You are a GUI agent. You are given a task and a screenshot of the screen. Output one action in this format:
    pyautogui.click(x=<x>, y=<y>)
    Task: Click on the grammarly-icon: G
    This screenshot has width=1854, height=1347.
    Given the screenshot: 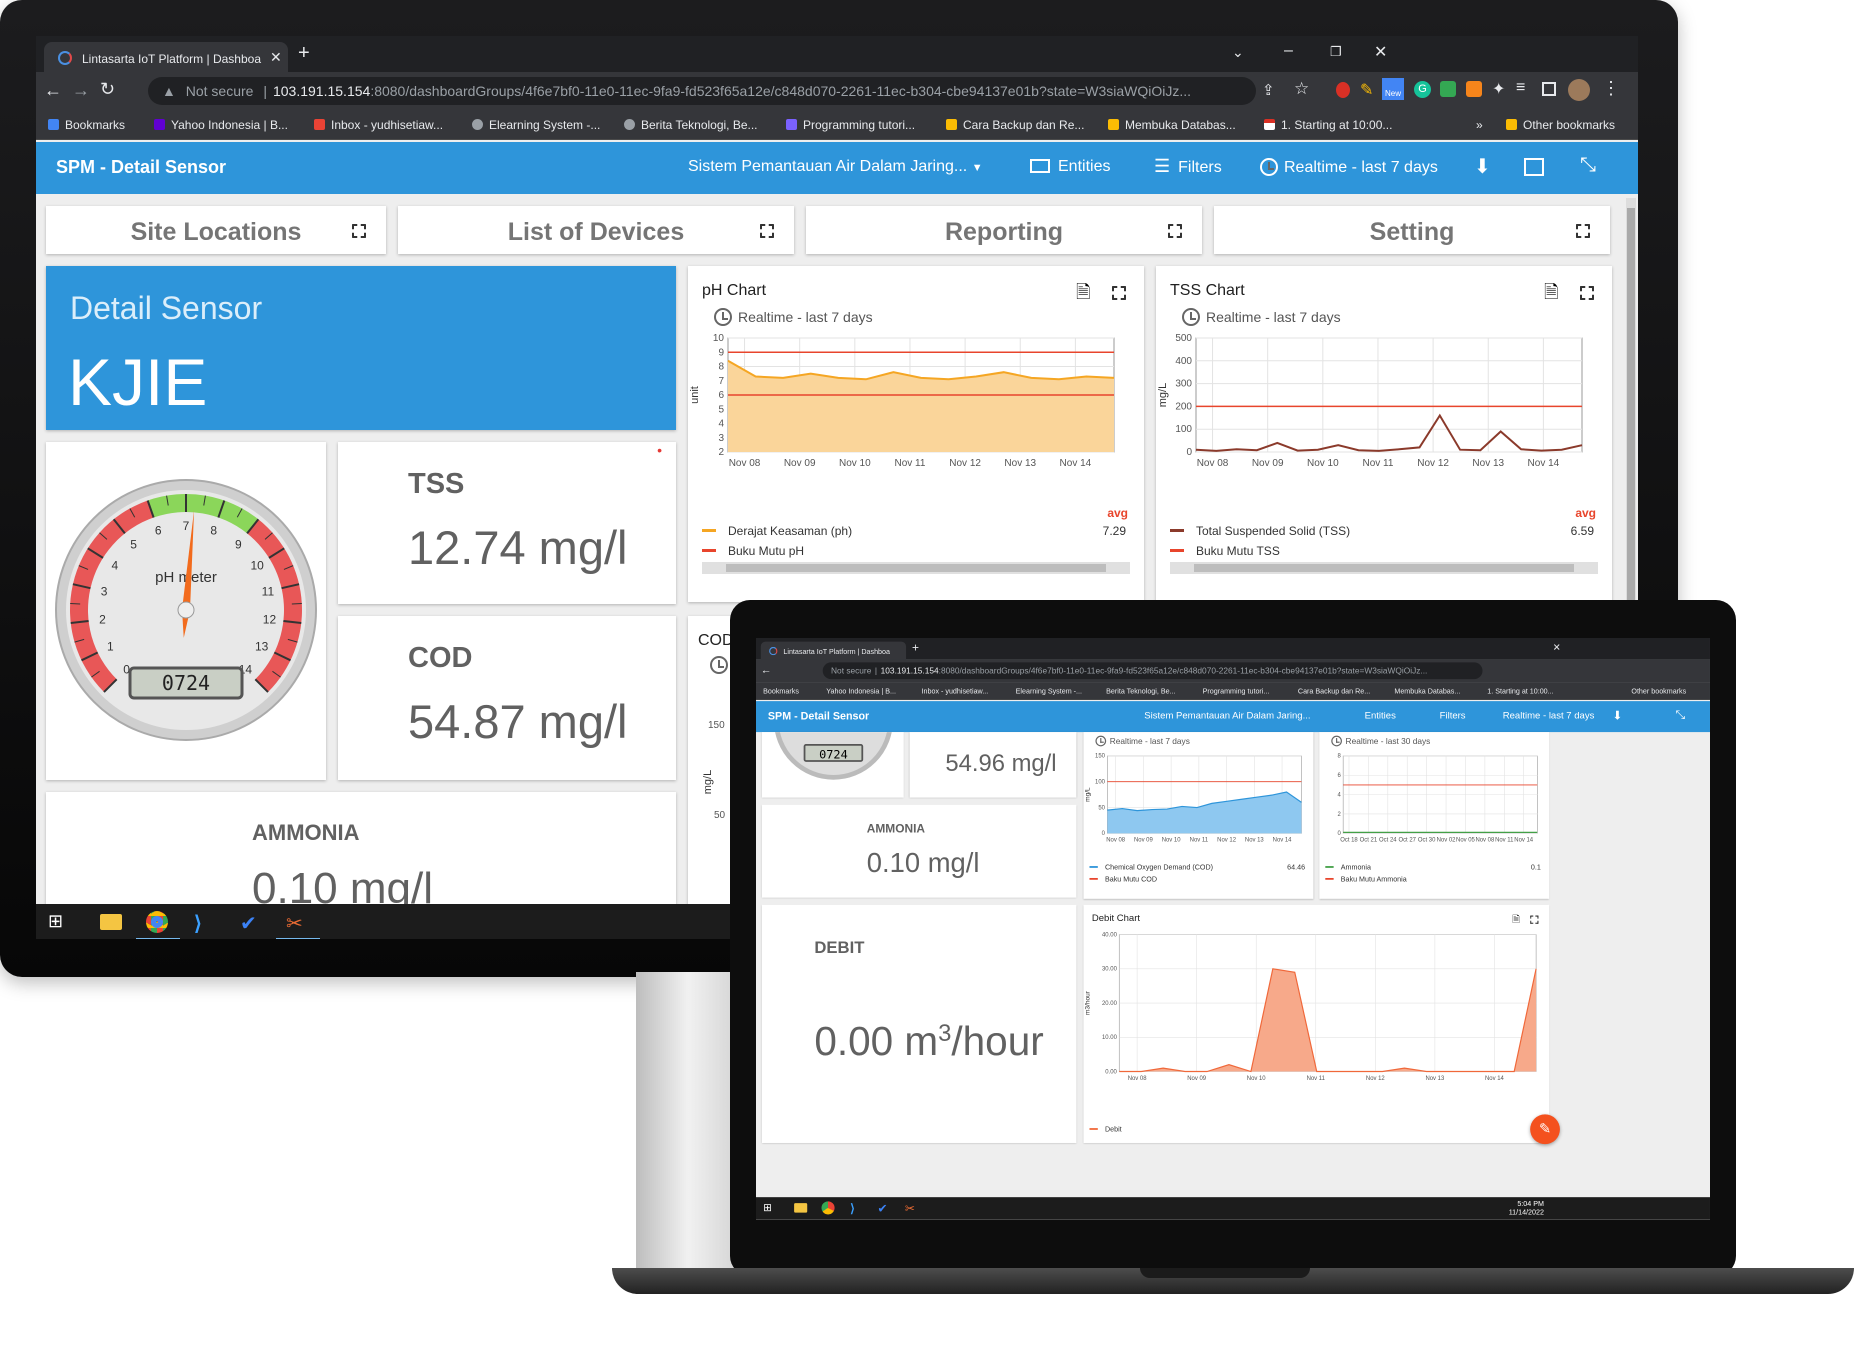 What is the action you would take?
    pyautogui.click(x=1422, y=89)
    